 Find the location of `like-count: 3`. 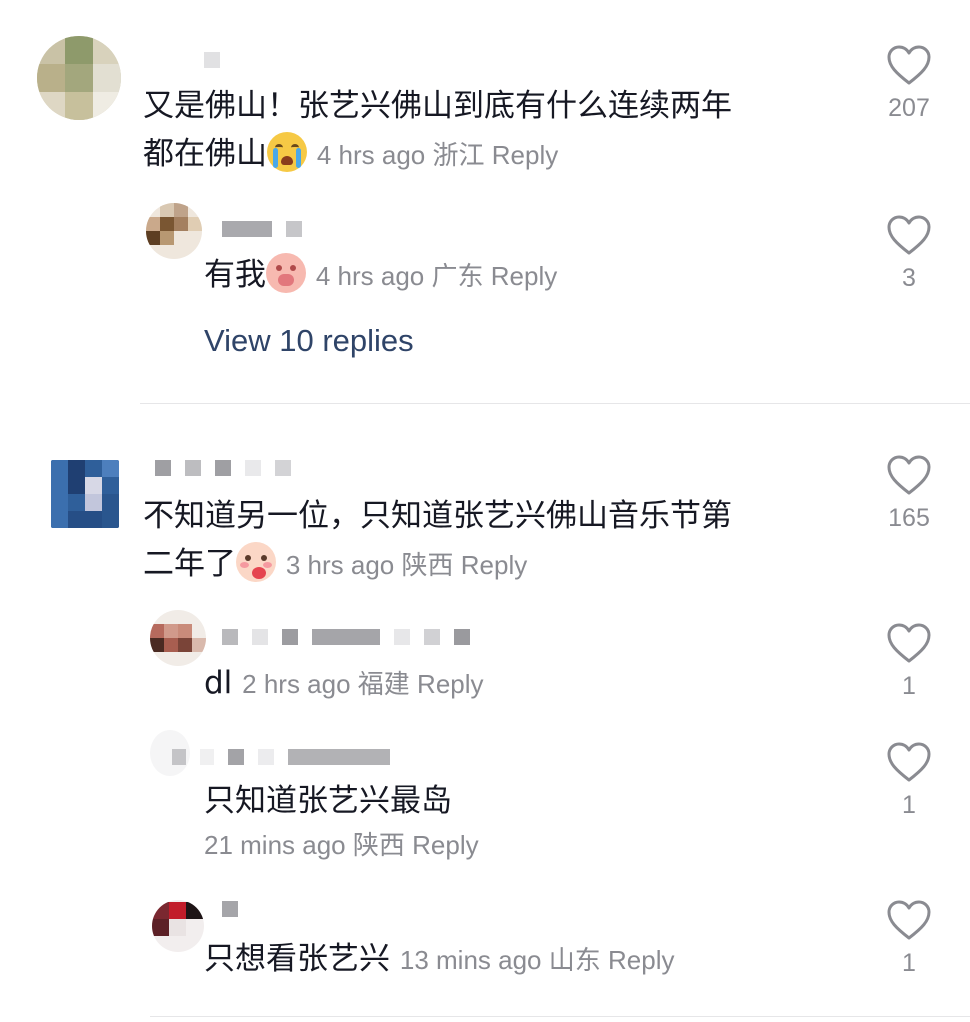

like-count: 3 is located at coordinates (909, 278).